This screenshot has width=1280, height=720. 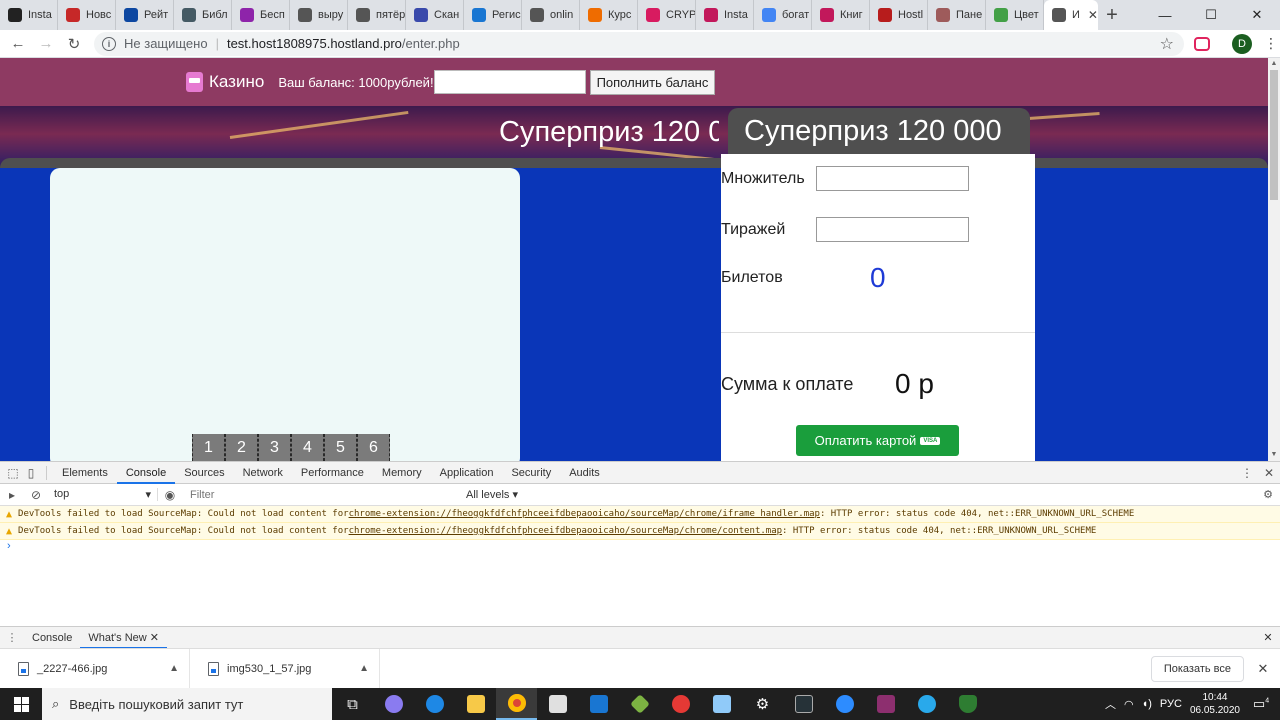 I want to click on devtools-tab-memory: Memory, so click(x=402, y=473).